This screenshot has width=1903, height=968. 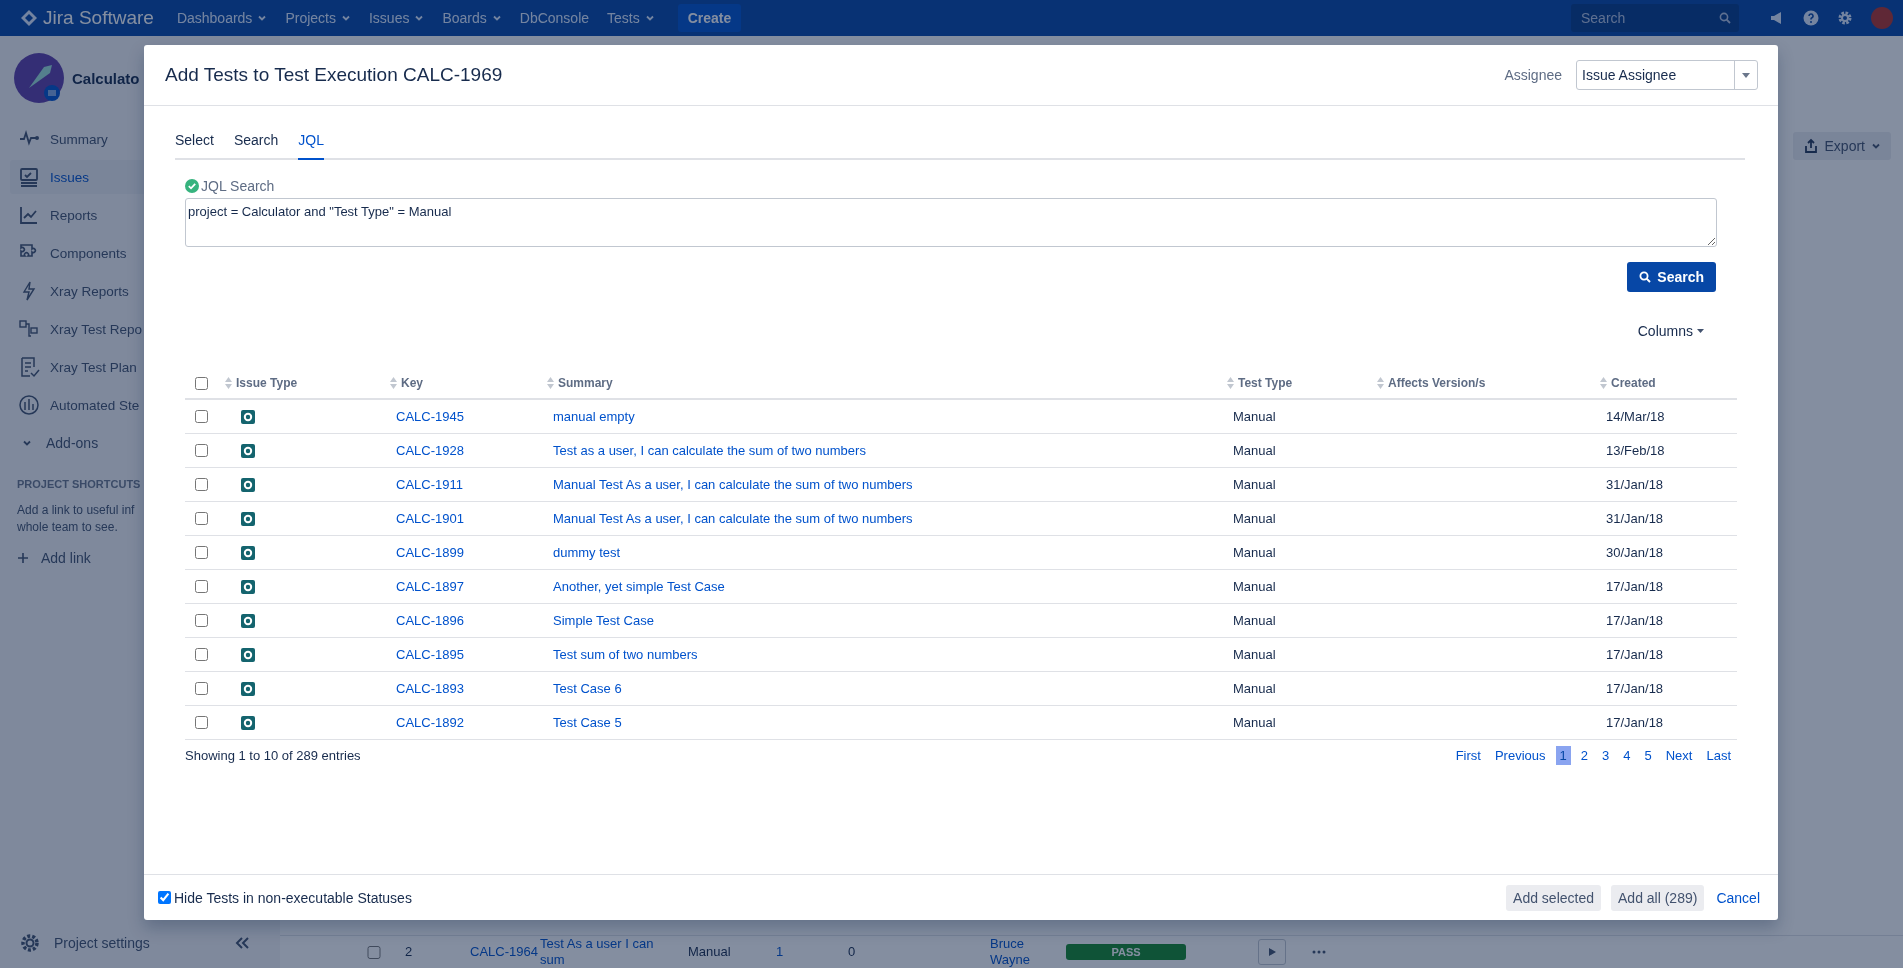 I want to click on column-header: Created, so click(x=1633, y=383).